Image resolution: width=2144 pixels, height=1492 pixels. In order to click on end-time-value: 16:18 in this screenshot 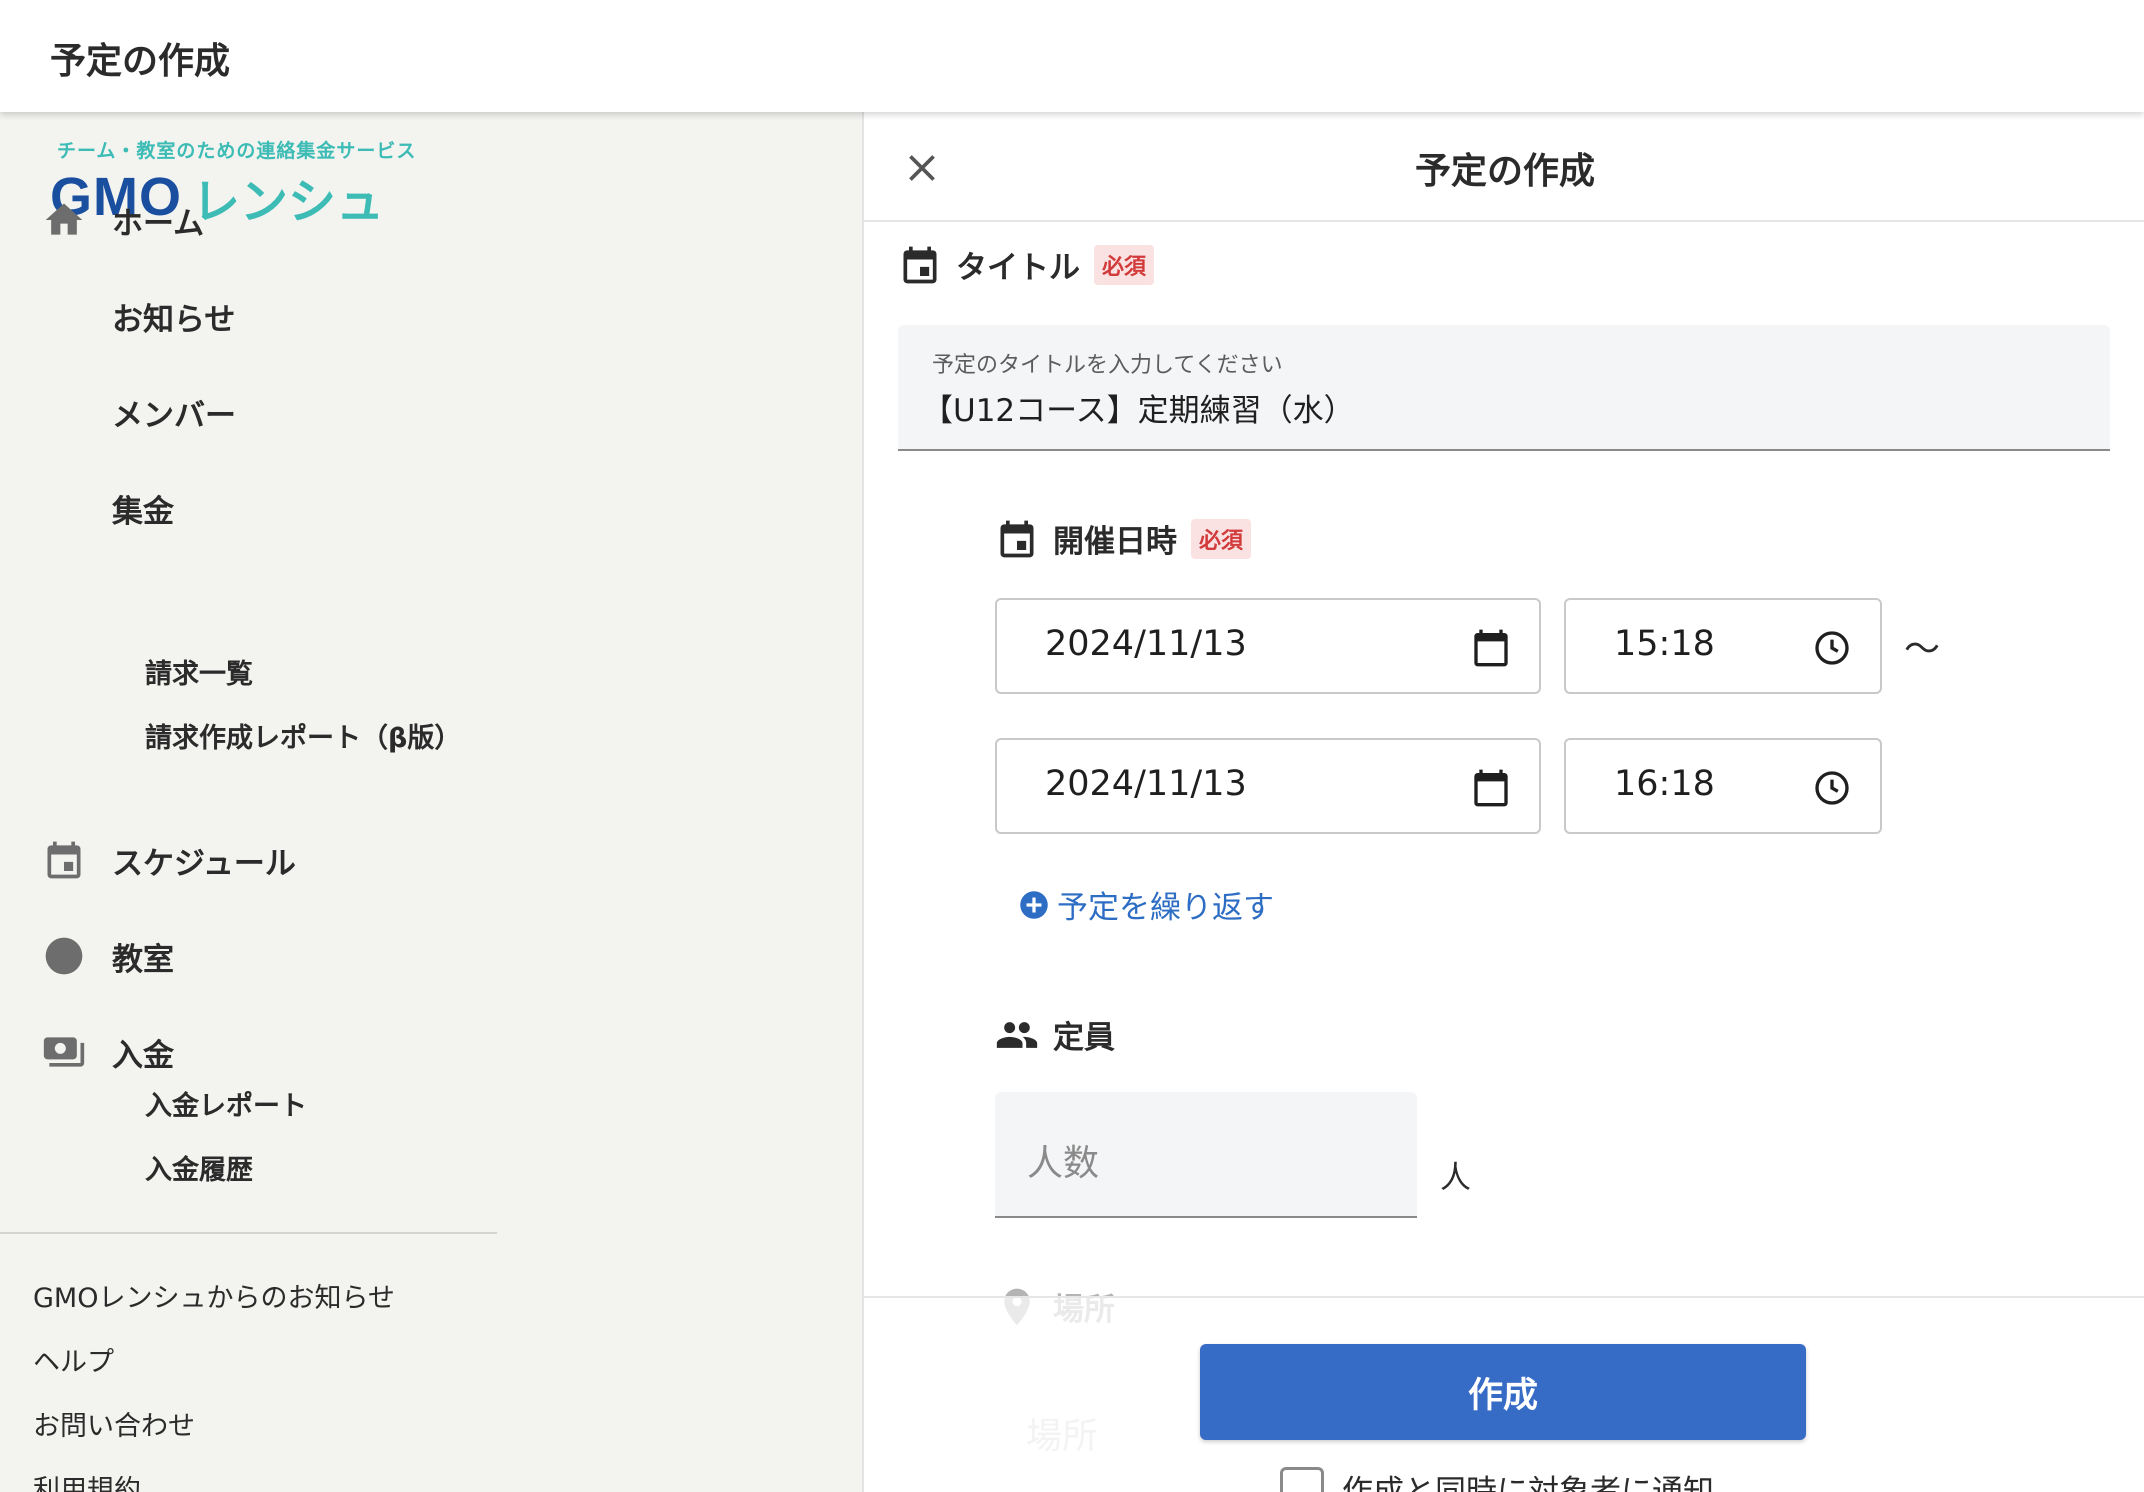, I will do `click(1664, 784)`.